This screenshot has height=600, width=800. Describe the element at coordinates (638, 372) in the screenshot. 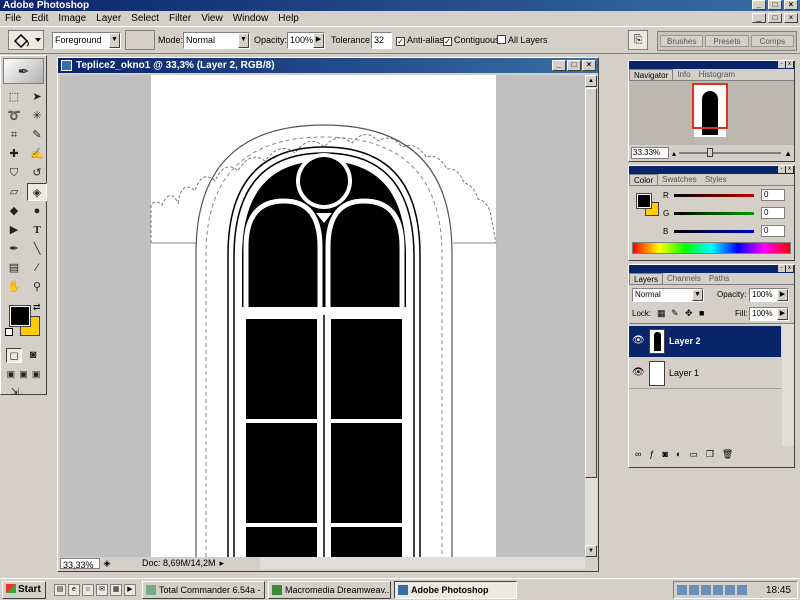

I see `eye-icon: 👁` at that location.